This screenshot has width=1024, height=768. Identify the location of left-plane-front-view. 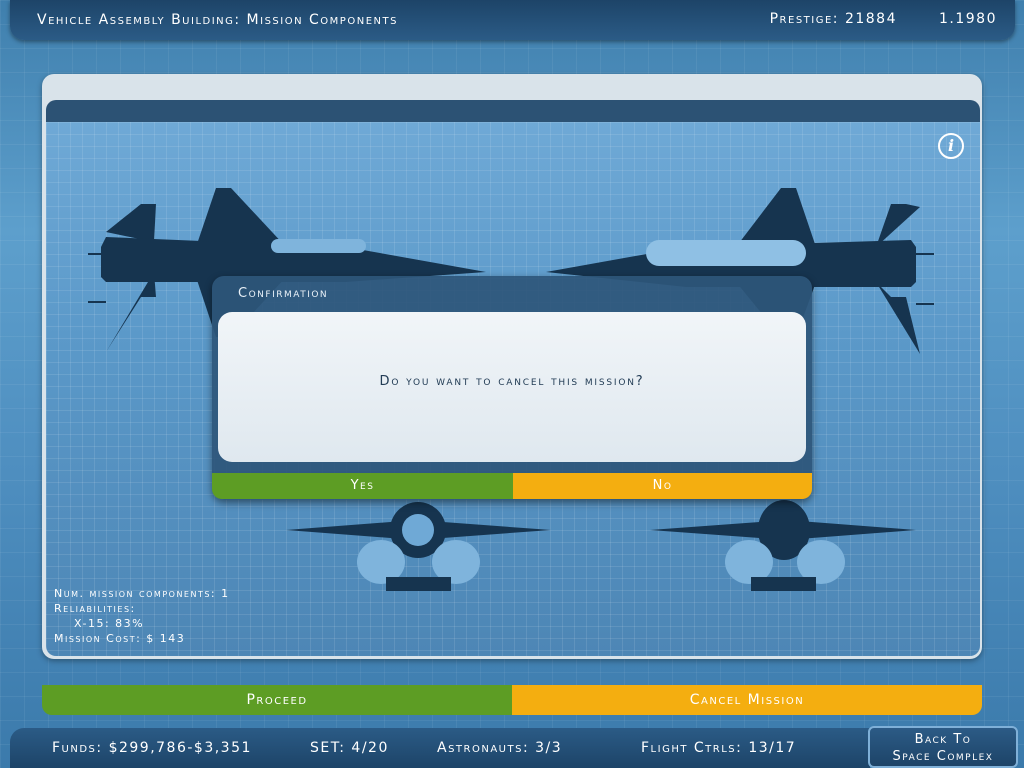
(418, 546).